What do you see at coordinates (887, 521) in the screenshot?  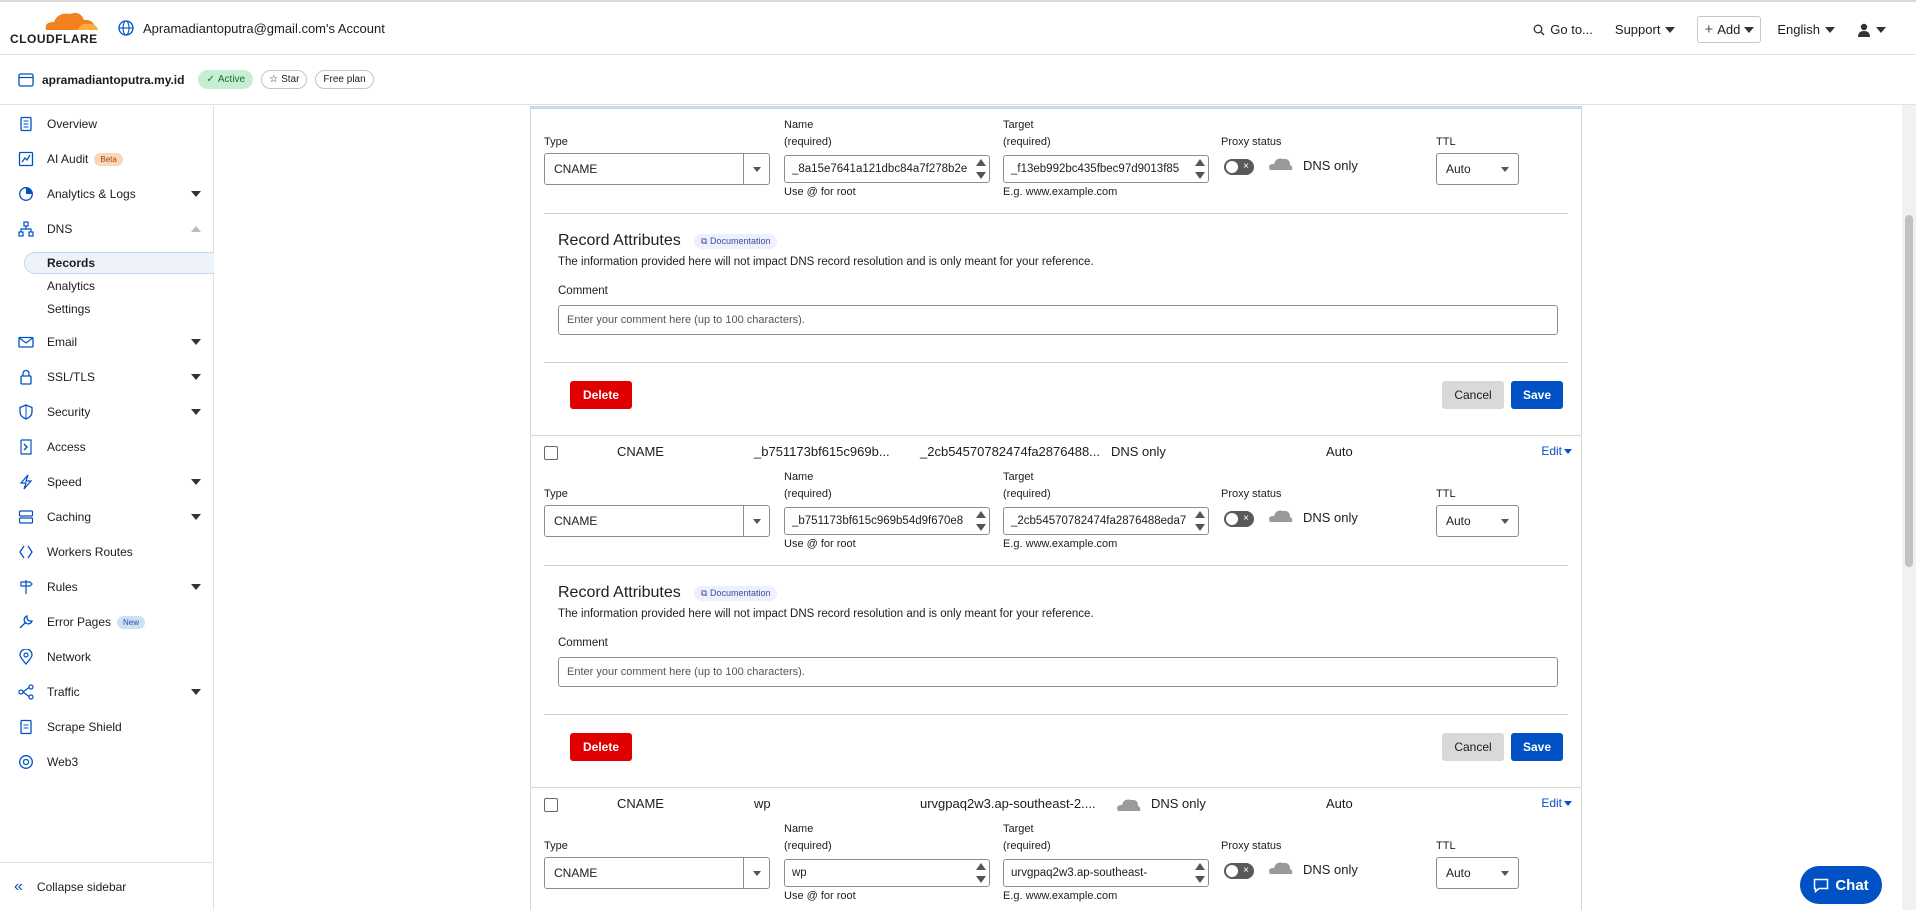 I see `name-input: _b751173bf615c969b54d9f670e8` at bounding box center [887, 521].